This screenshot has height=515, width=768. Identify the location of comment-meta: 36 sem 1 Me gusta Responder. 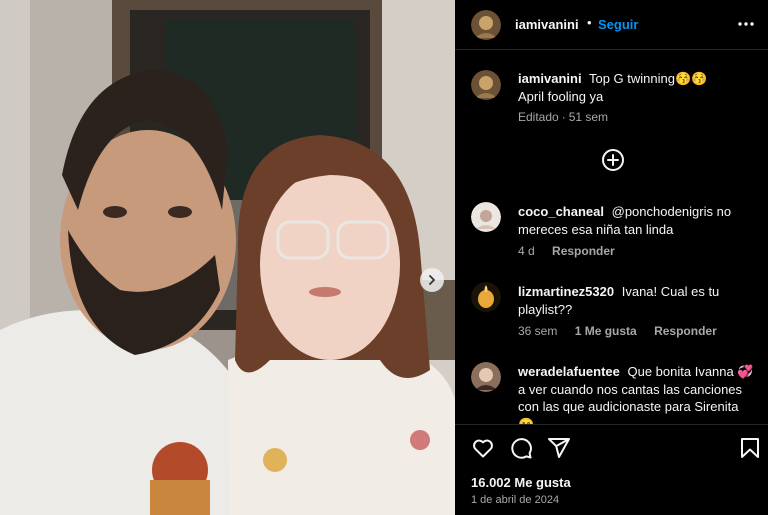
(624, 331).